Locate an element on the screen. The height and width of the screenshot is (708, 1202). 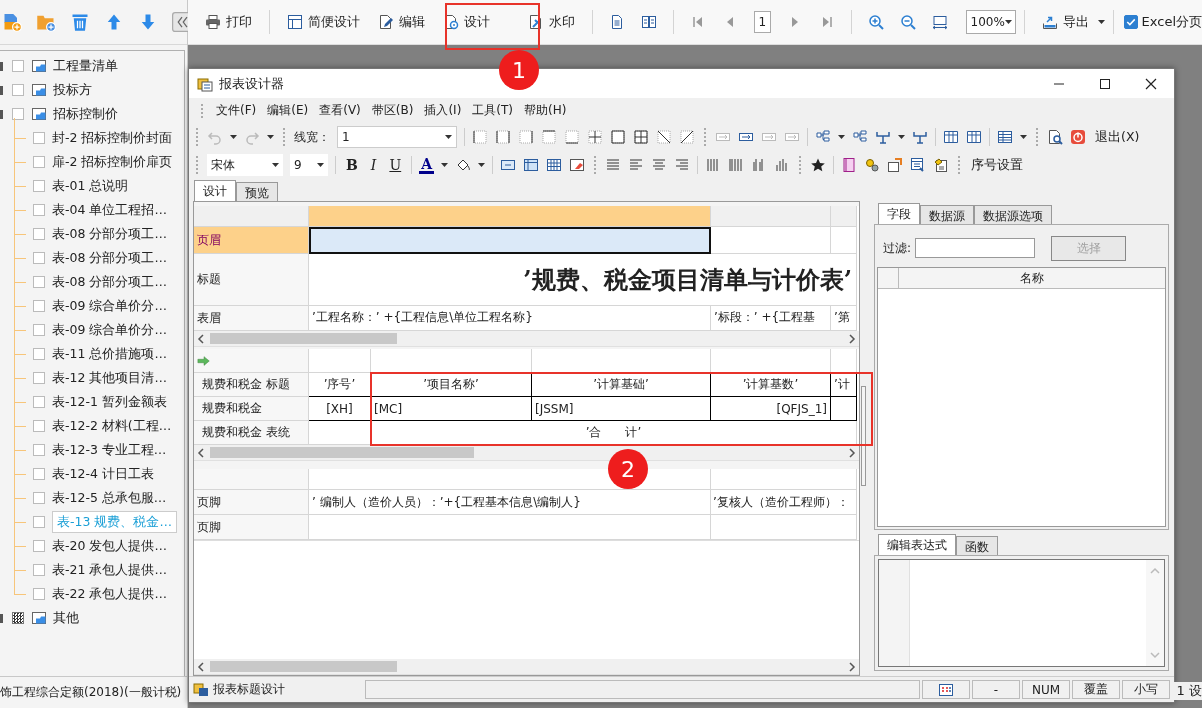
tree-item: 投标方 is located at coordinates (72, 90).